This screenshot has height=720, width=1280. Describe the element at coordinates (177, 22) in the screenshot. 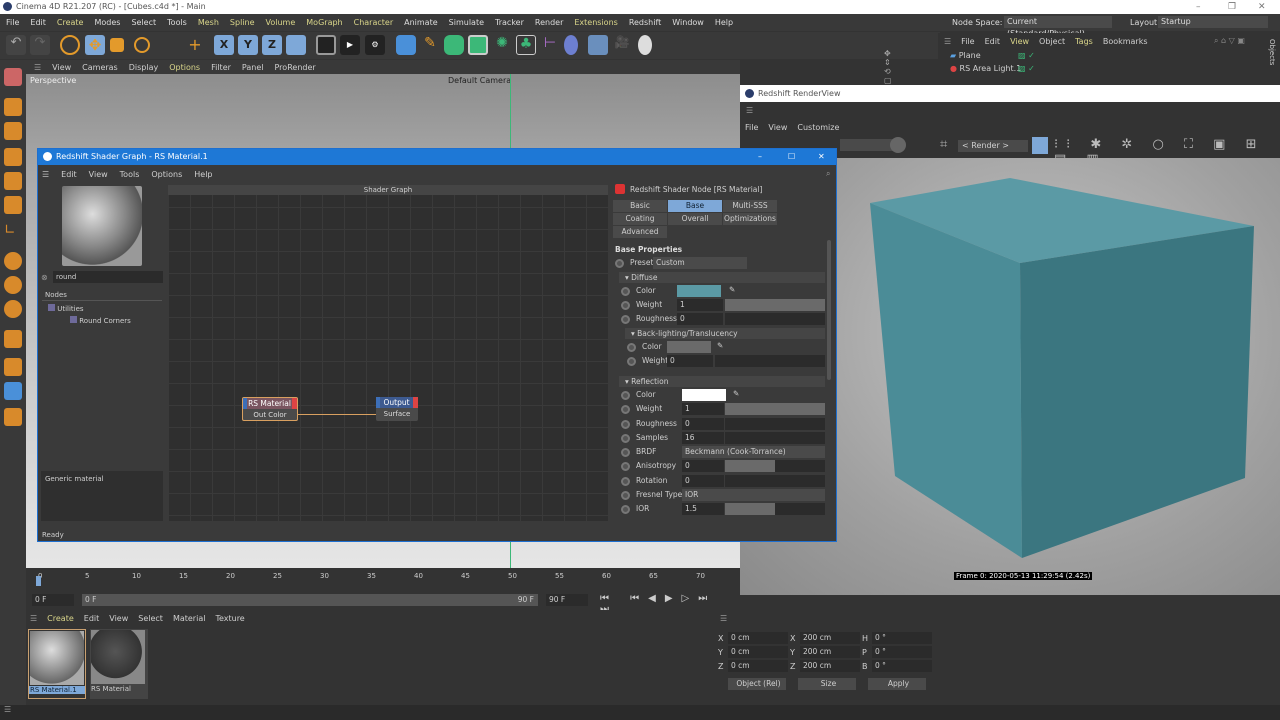

I see `menu-tools: Tools` at that location.